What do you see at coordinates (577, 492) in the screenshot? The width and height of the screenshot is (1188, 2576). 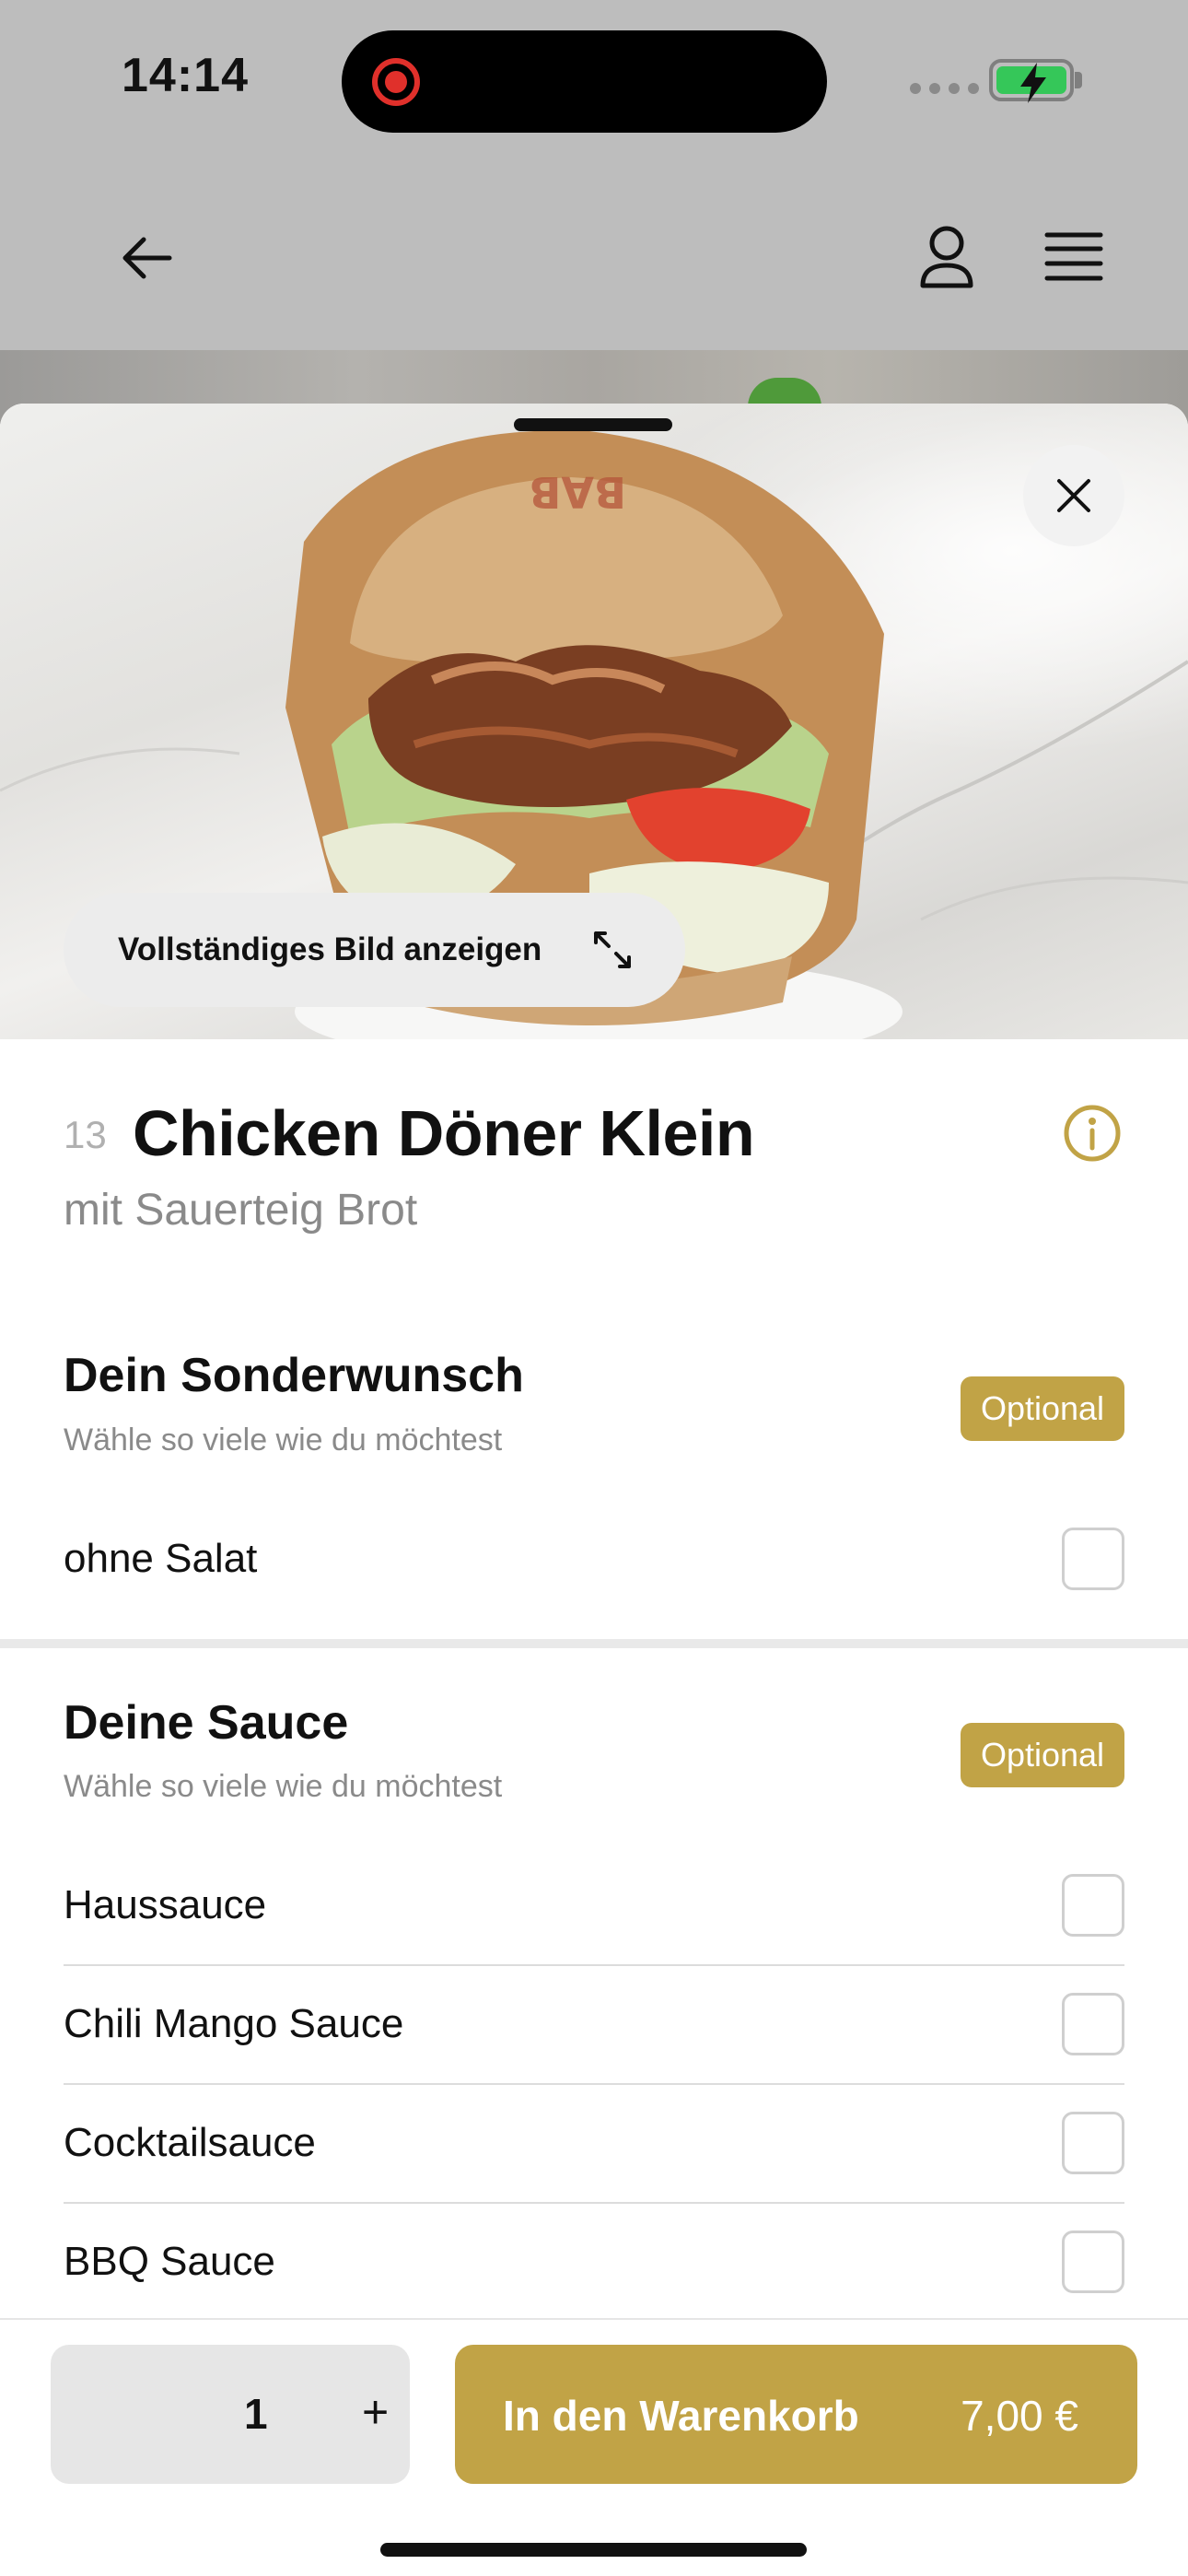 I see `svg-text: BAB` at bounding box center [577, 492].